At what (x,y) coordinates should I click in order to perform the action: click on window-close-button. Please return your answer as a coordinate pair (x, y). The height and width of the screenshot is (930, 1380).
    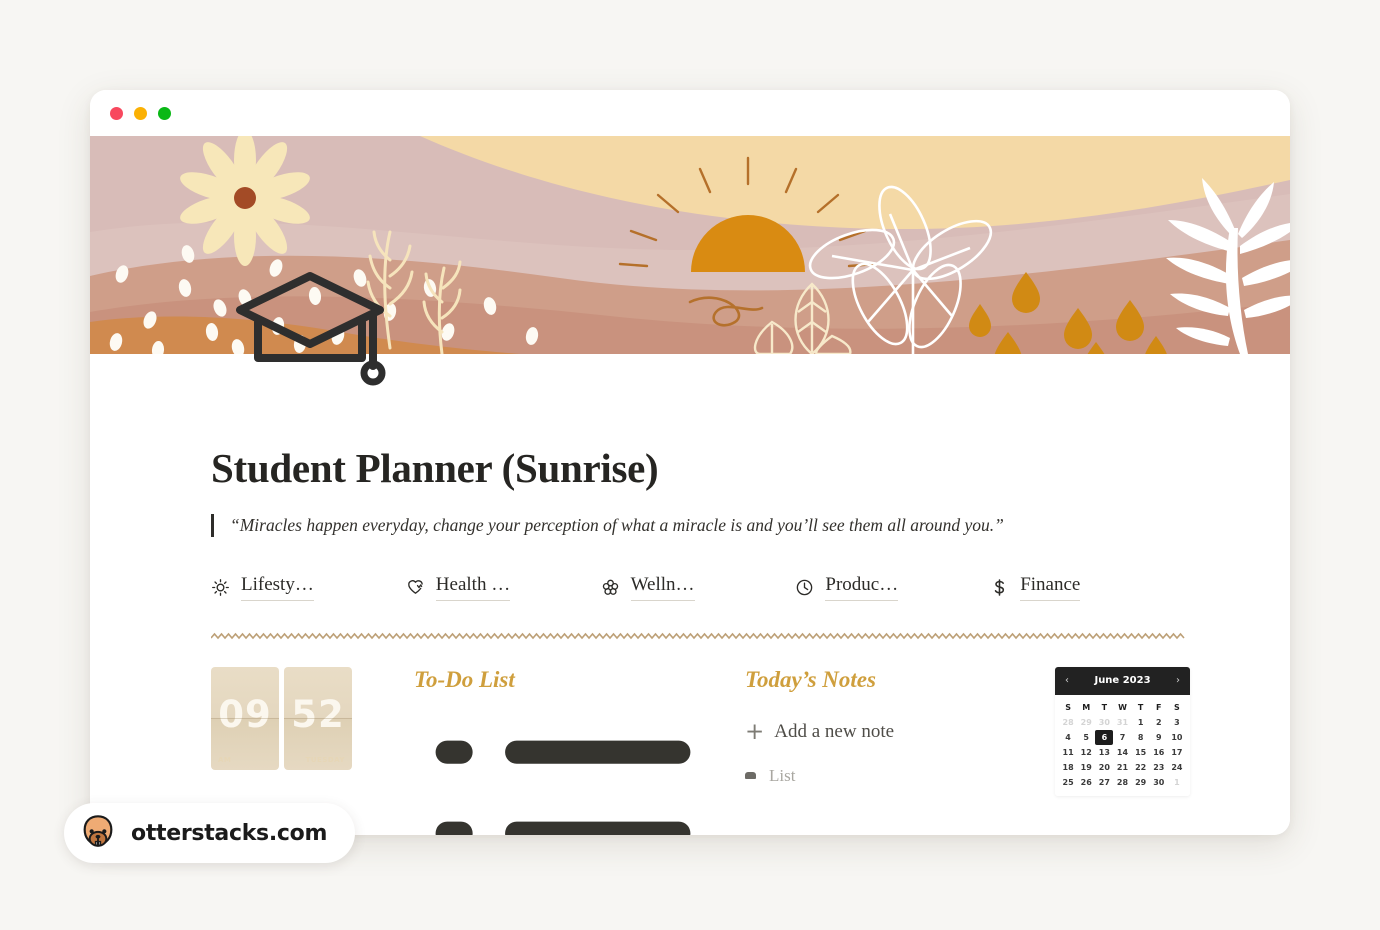
    Looking at the image, I should click on (116, 113).